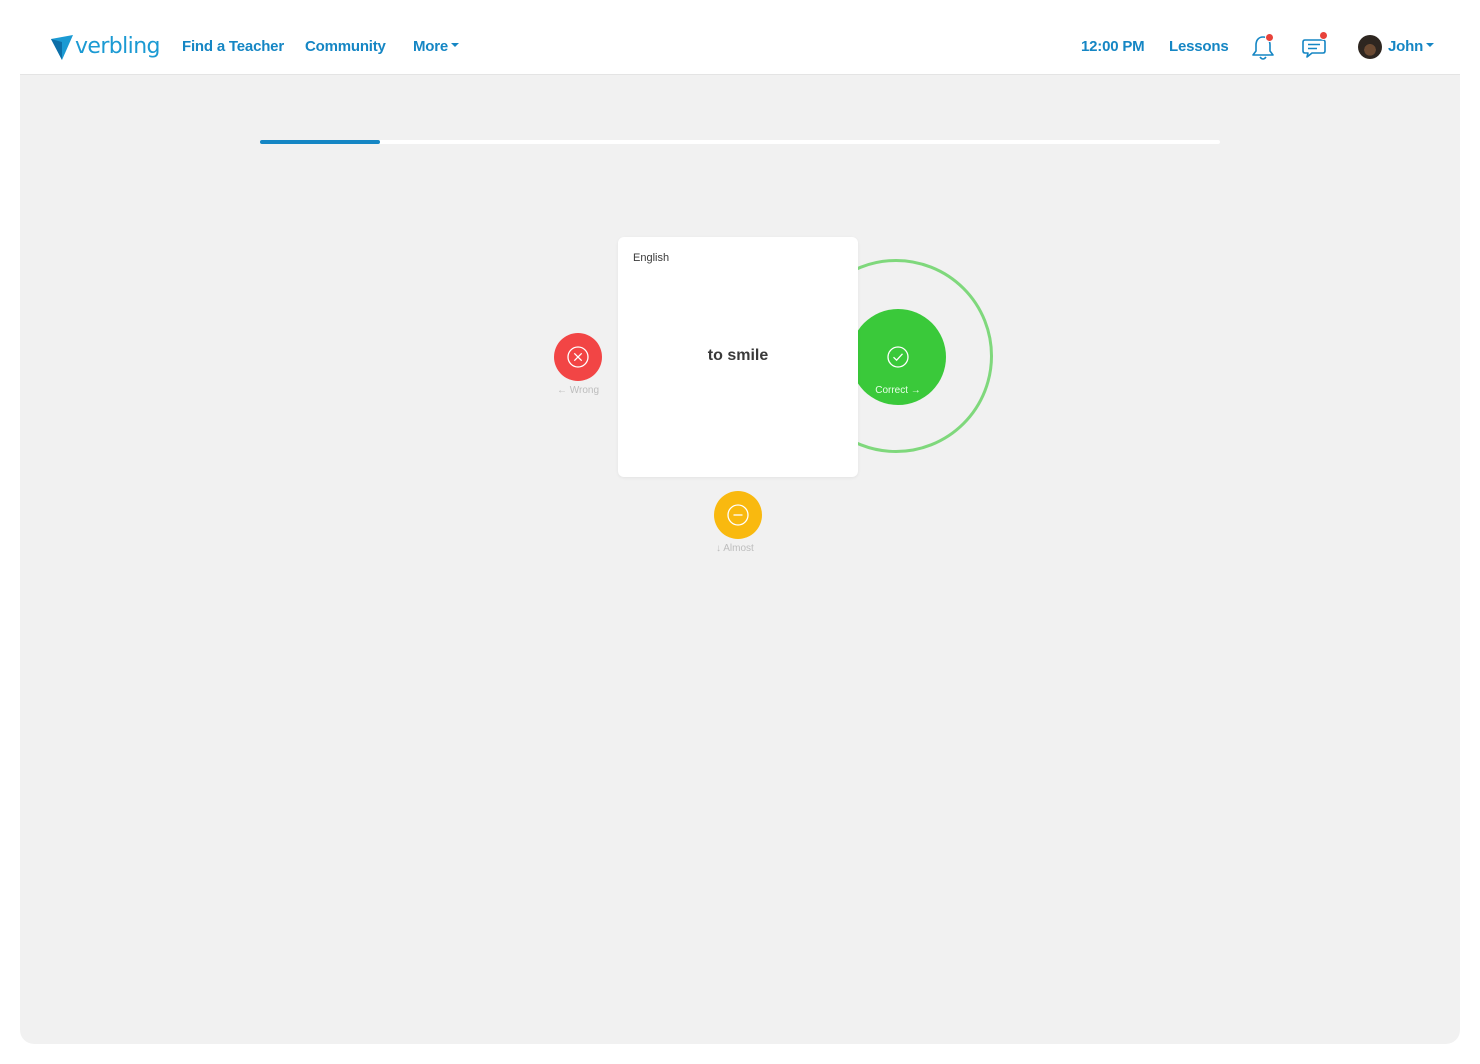 This screenshot has width=1480, height=1064. I want to click on user-avatar, so click(1370, 47).